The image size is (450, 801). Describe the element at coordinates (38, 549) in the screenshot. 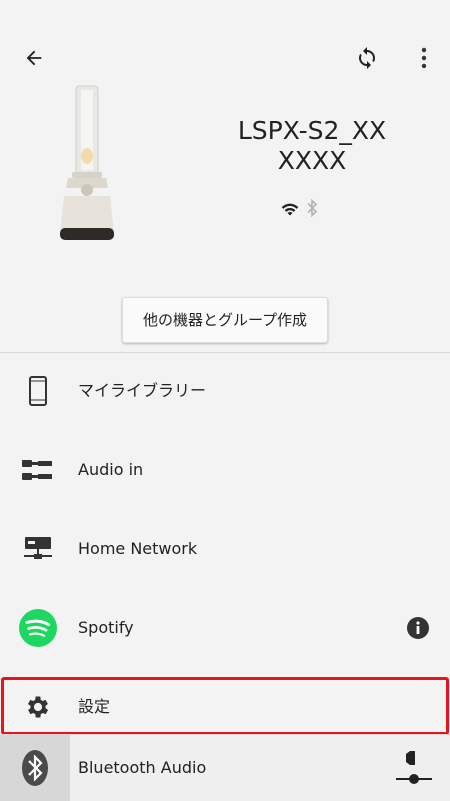

I see `home-network-icon` at that location.